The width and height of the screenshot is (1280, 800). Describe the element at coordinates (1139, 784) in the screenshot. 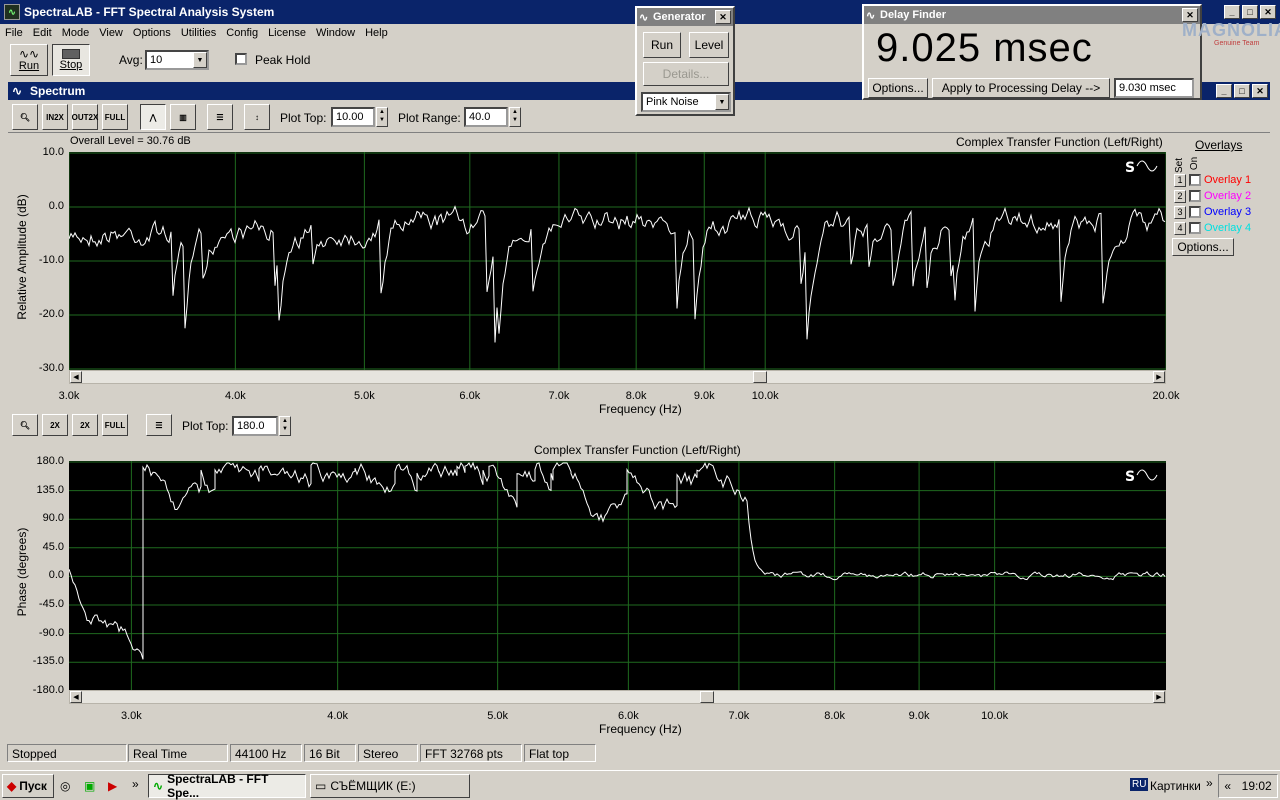

I see `language-indicator: RU` at that location.